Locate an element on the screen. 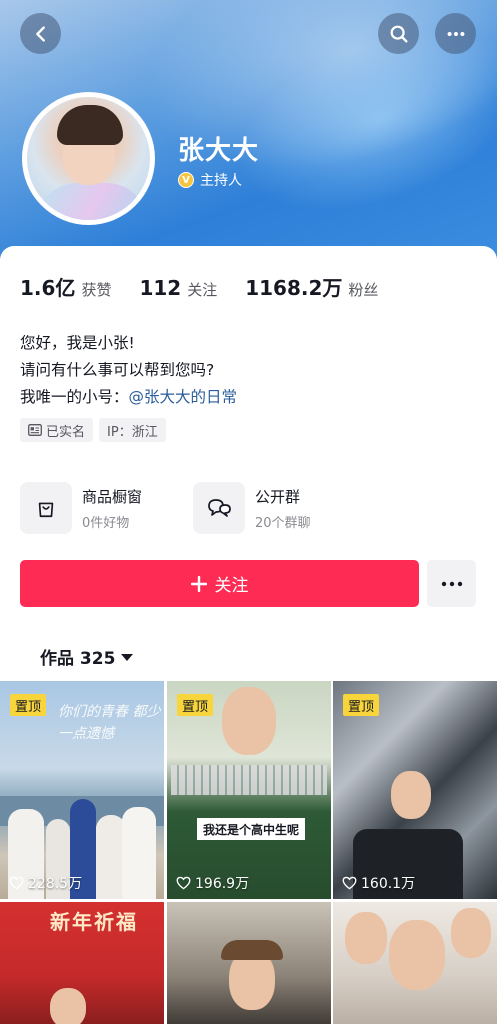 Image resolution: width=497 pixels, height=1024 pixels. likes-count: 1.6亿 is located at coordinates (47, 286).